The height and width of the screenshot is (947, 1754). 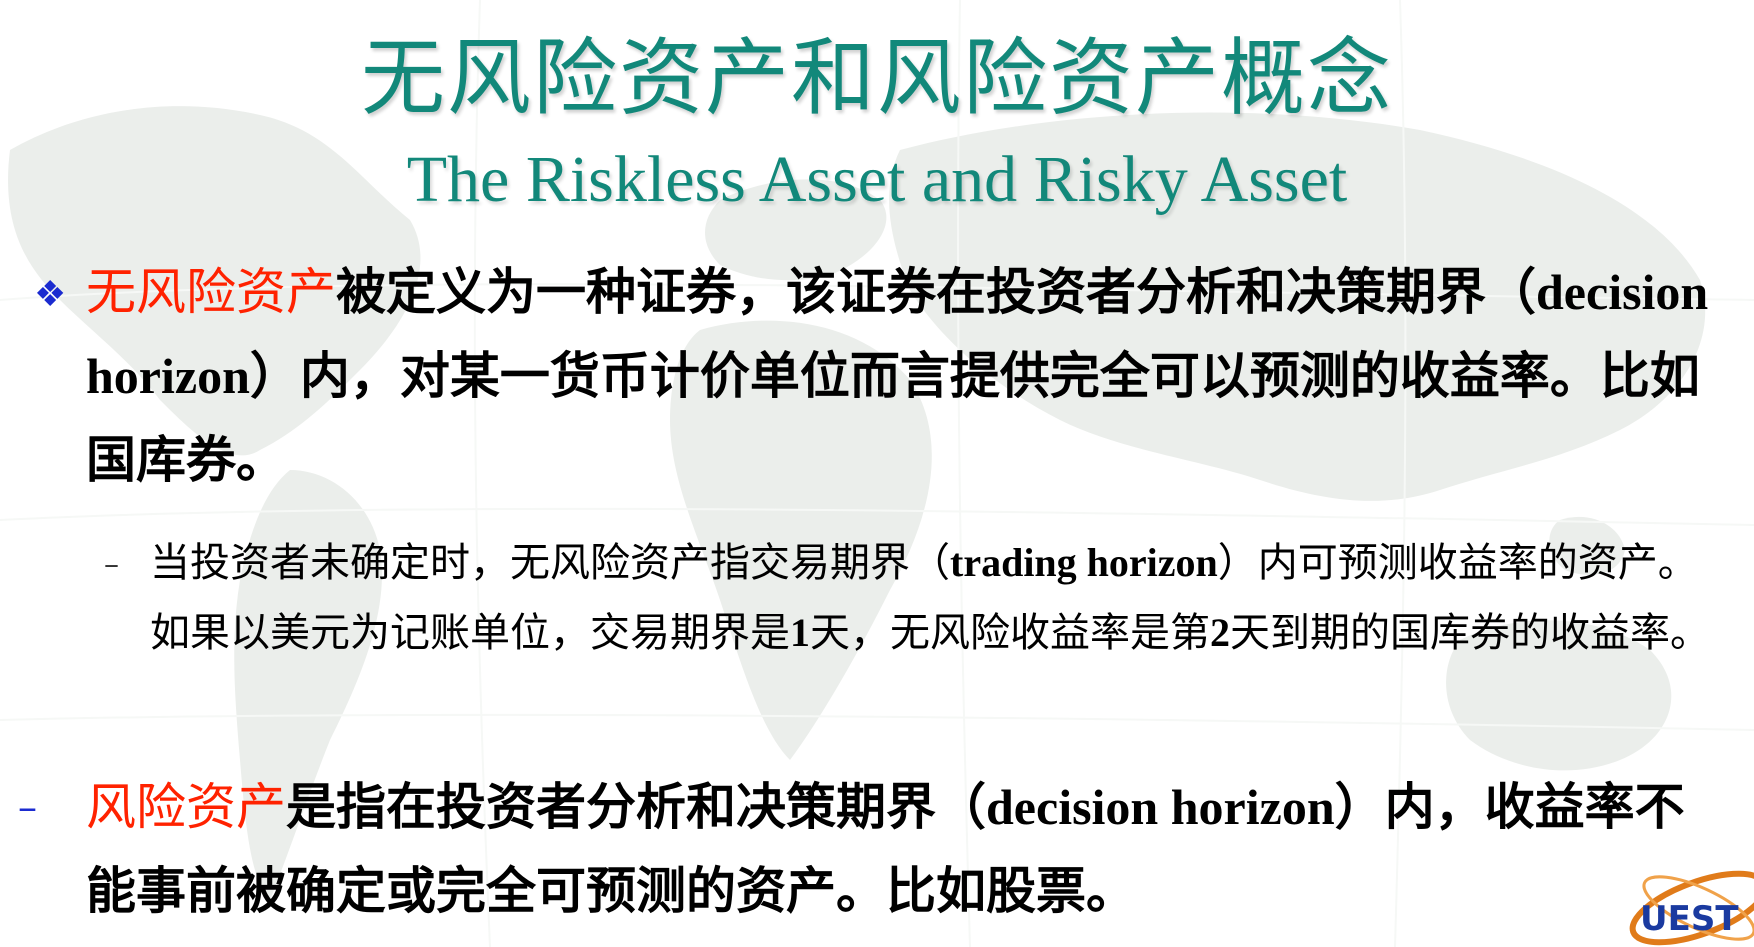 What do you see at coordinates (186, 807) in the screenshot?
I see `risky-asset-term: 风险资产` at bounding box center [186, 807].